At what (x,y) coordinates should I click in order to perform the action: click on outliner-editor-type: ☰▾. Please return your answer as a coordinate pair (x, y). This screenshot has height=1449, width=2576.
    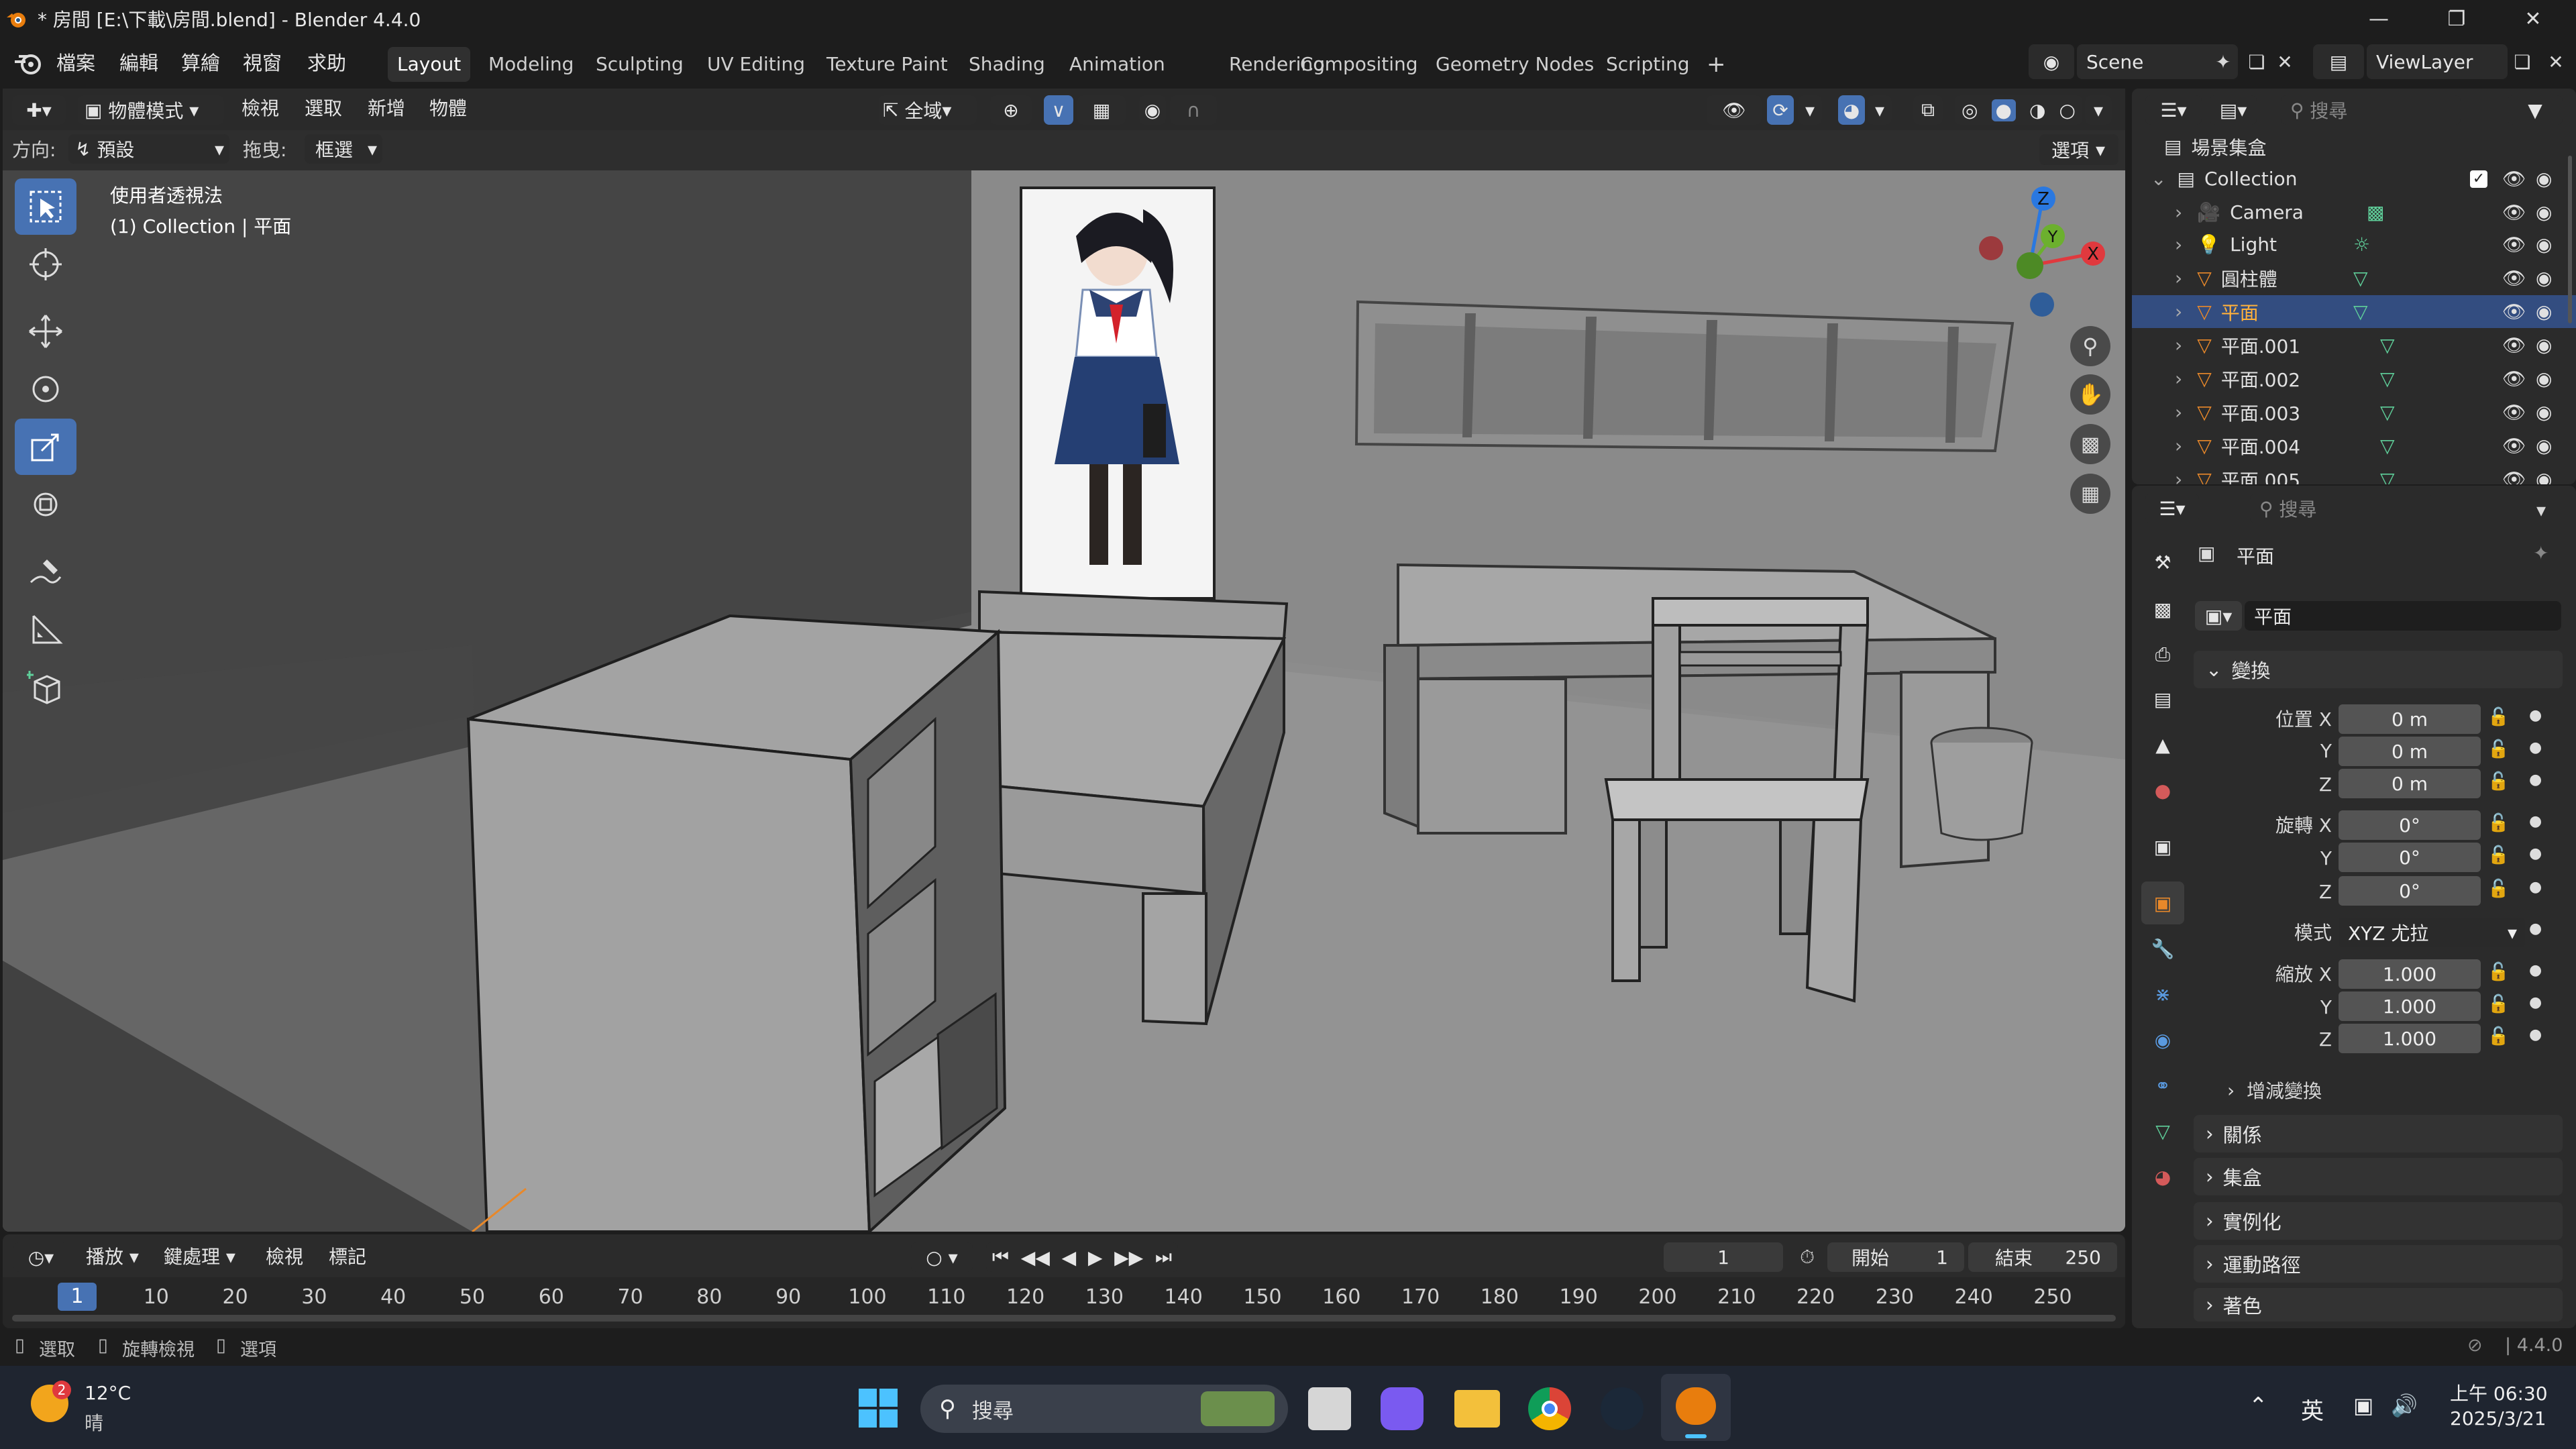
    Looking at the image, I should click on (2173, 110).